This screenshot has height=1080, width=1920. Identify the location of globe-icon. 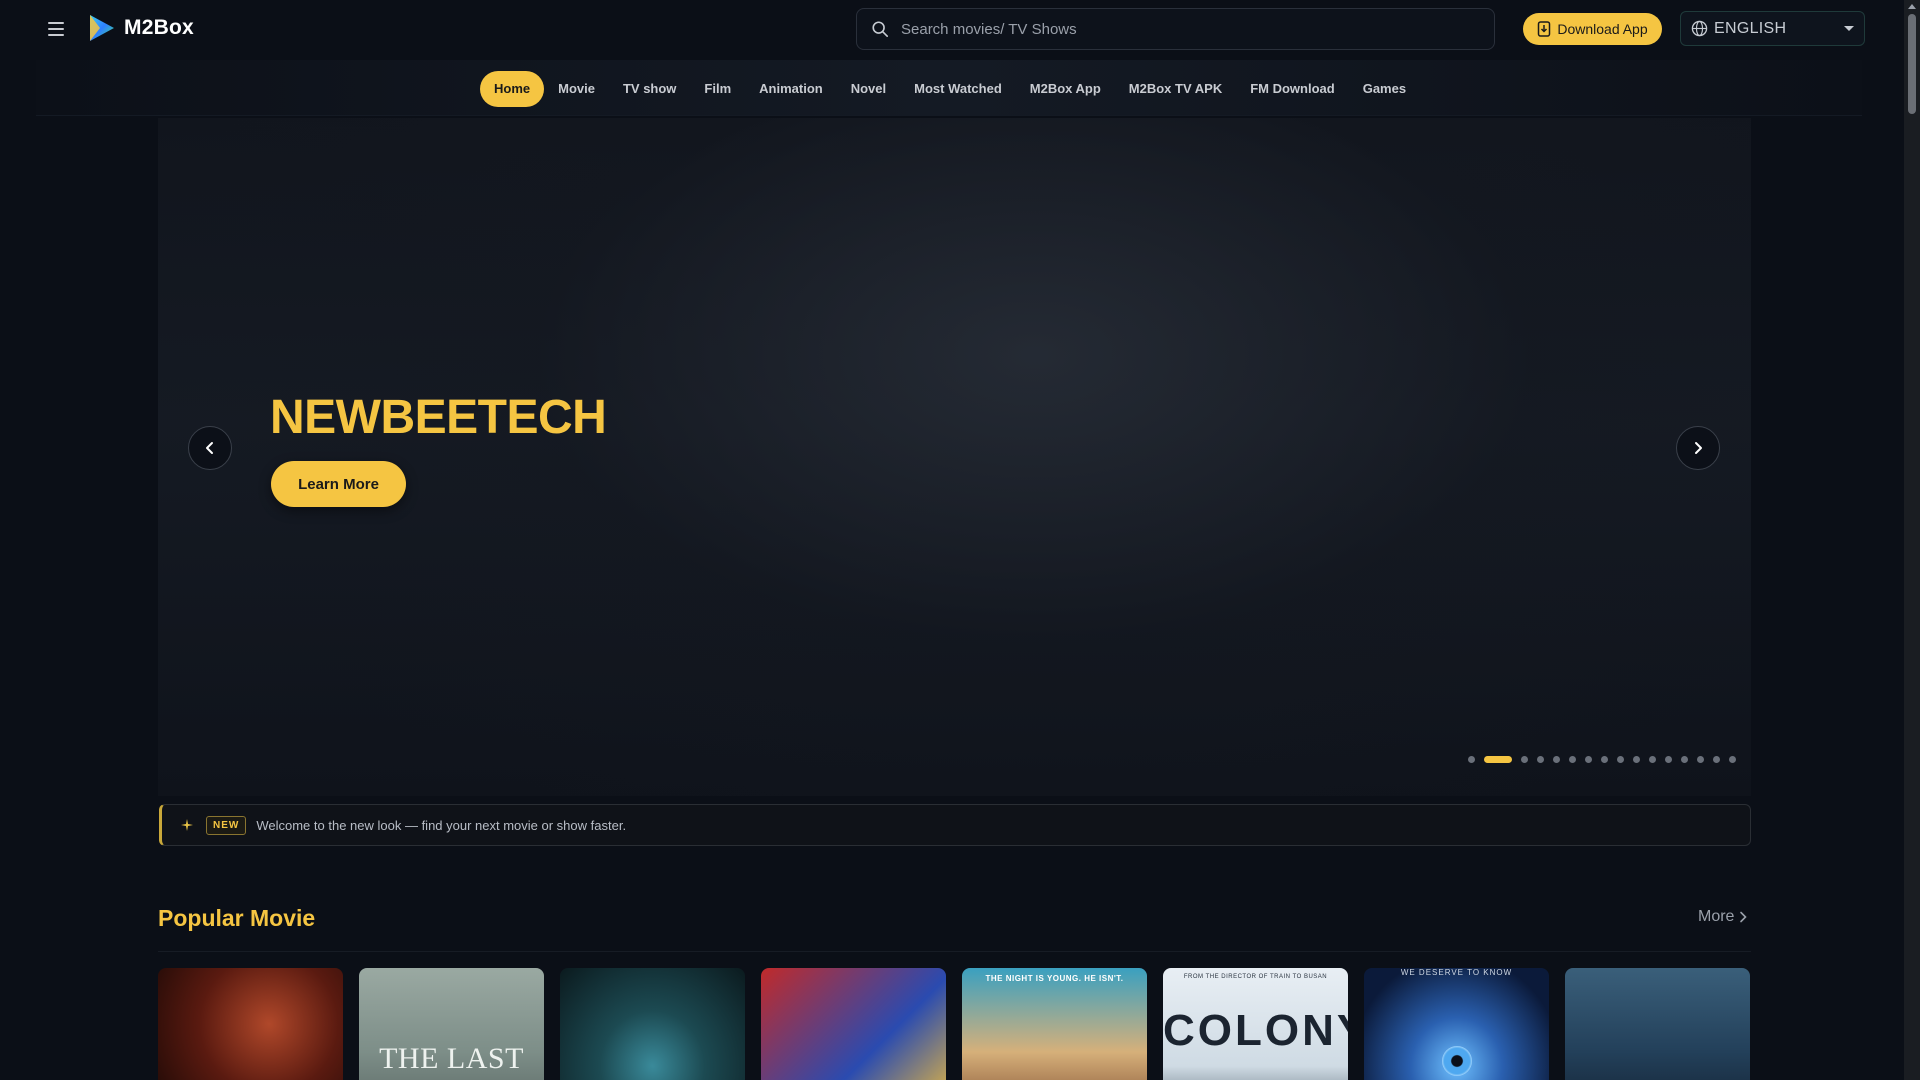
(1699, 28).